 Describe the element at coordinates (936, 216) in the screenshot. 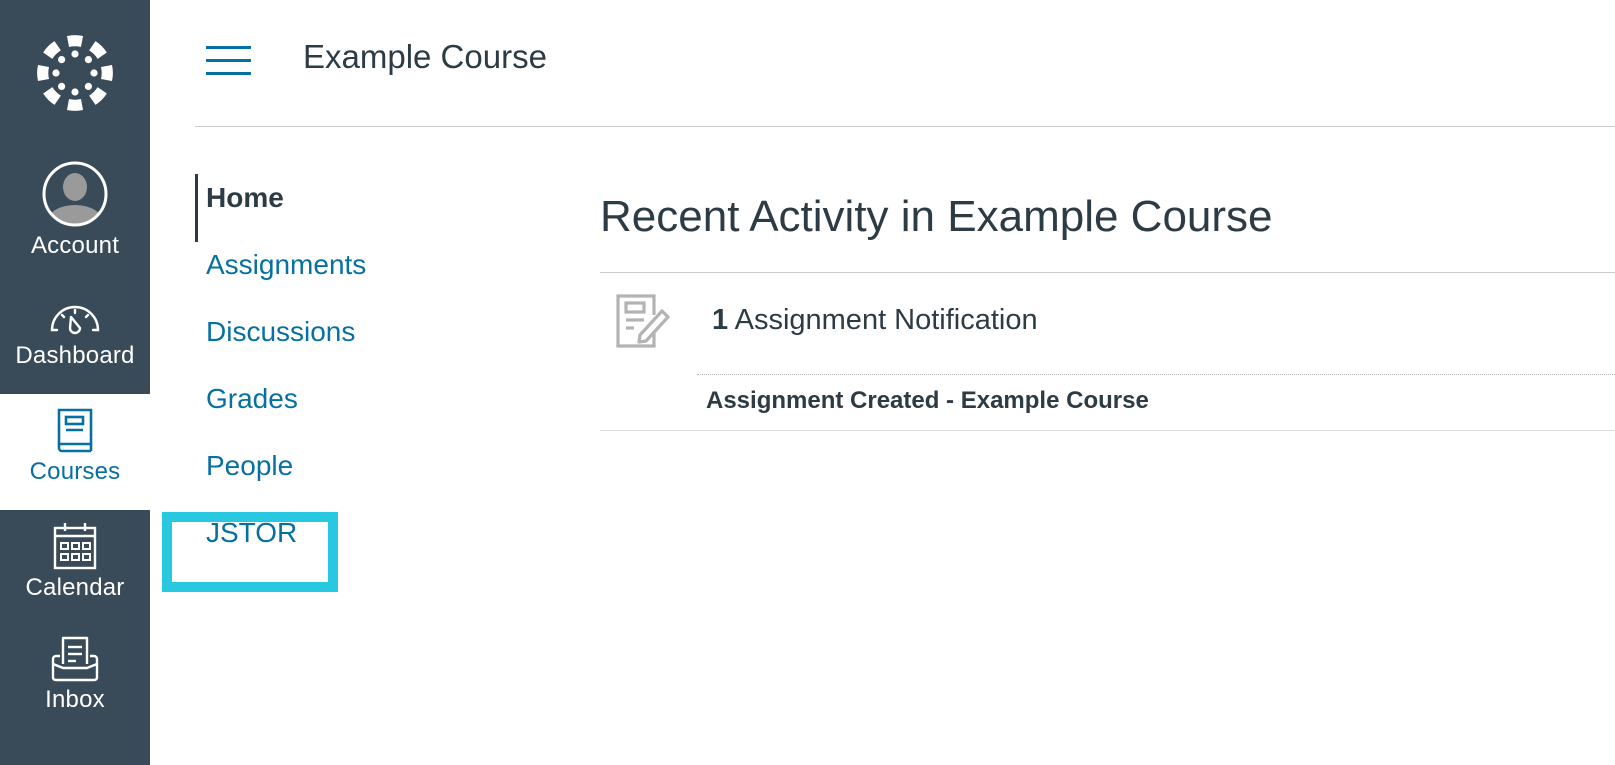

I see `page-title: Recent Activity in Example Course` at that location.